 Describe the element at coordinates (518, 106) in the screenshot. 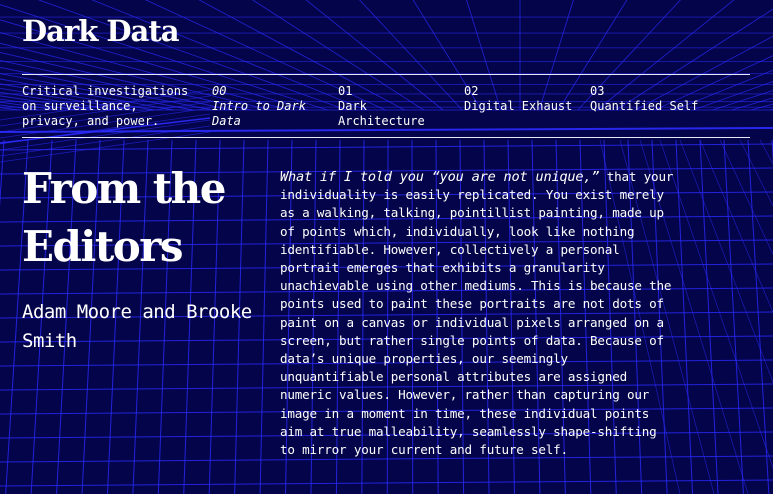

I see `nav-item-label: Digital Exhaust` at that location.